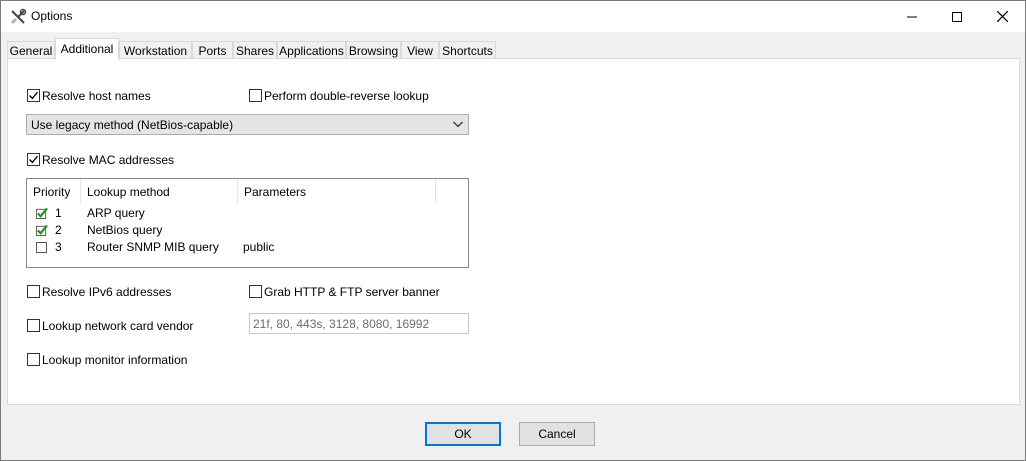  I want to click on lookup-monitor-label: Lookup monitor information, so click(114, 360).